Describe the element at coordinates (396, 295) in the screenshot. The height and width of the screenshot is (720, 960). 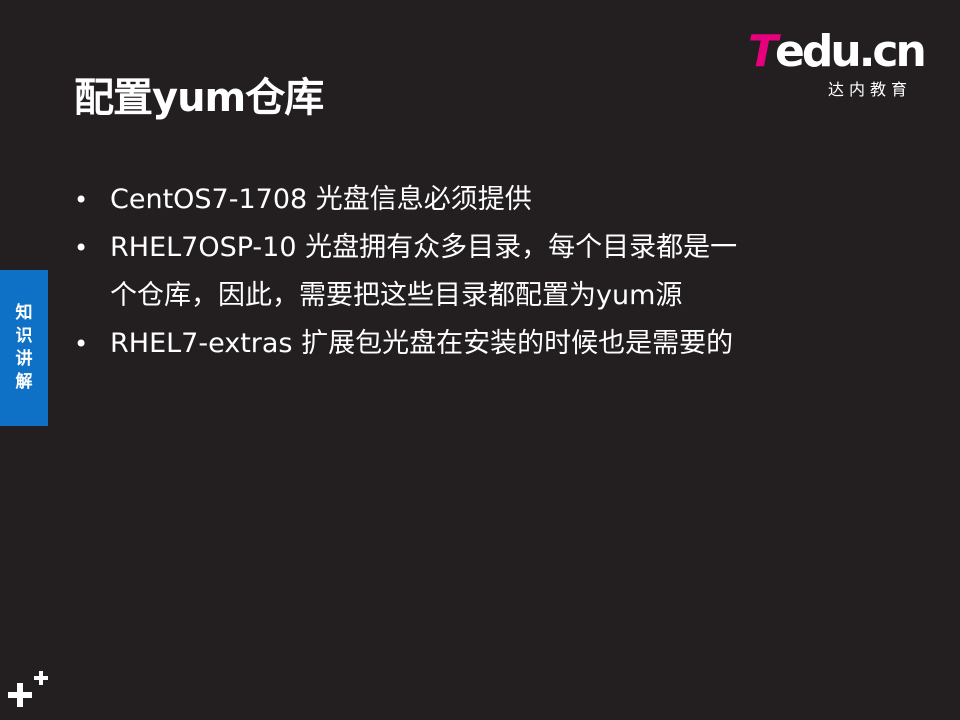
I see `bullet-text: 个仓库，因此，需要把这些目录都配置为yum源` at that location.